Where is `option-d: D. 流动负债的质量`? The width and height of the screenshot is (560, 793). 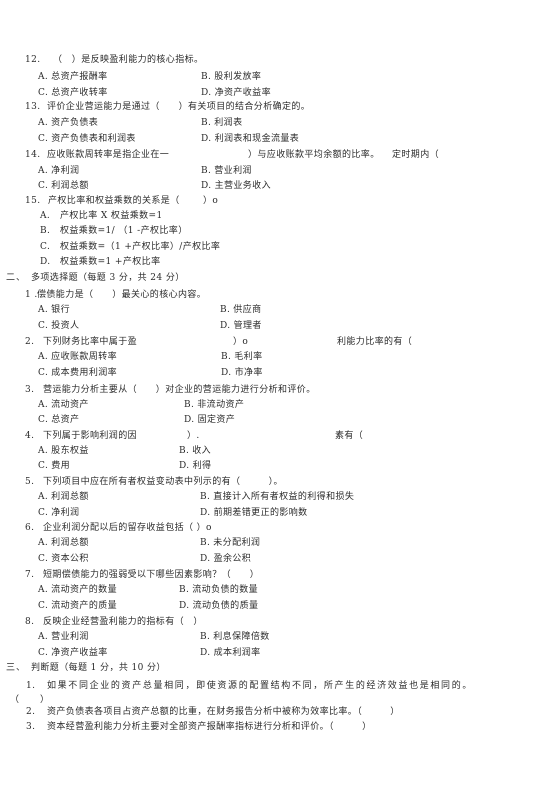 option-d: D. 流动负债的质量 is located at coordinates (218, 606).